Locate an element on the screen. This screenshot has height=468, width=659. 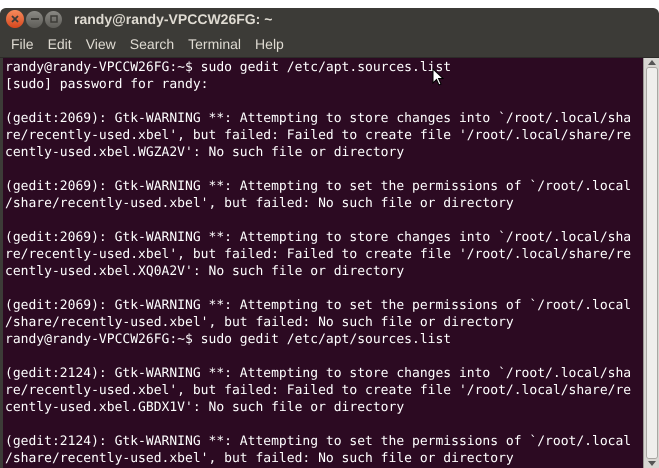
scrollbar-thumb is located at coordinates (652, 263).